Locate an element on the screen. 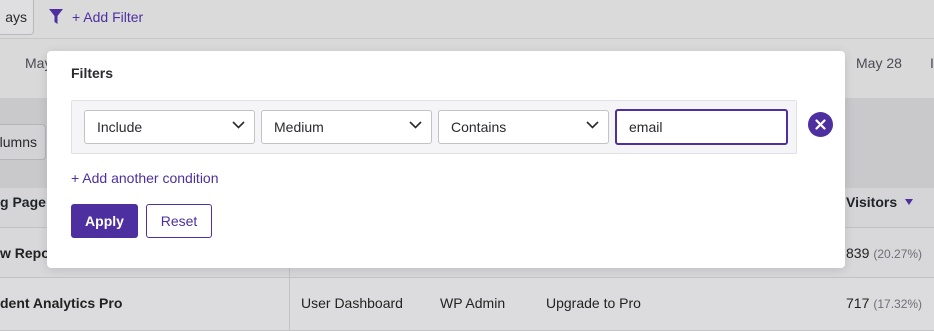 This screenshot has height=331, width=934. date-range-label: ays is located at coordinates (16, 17).